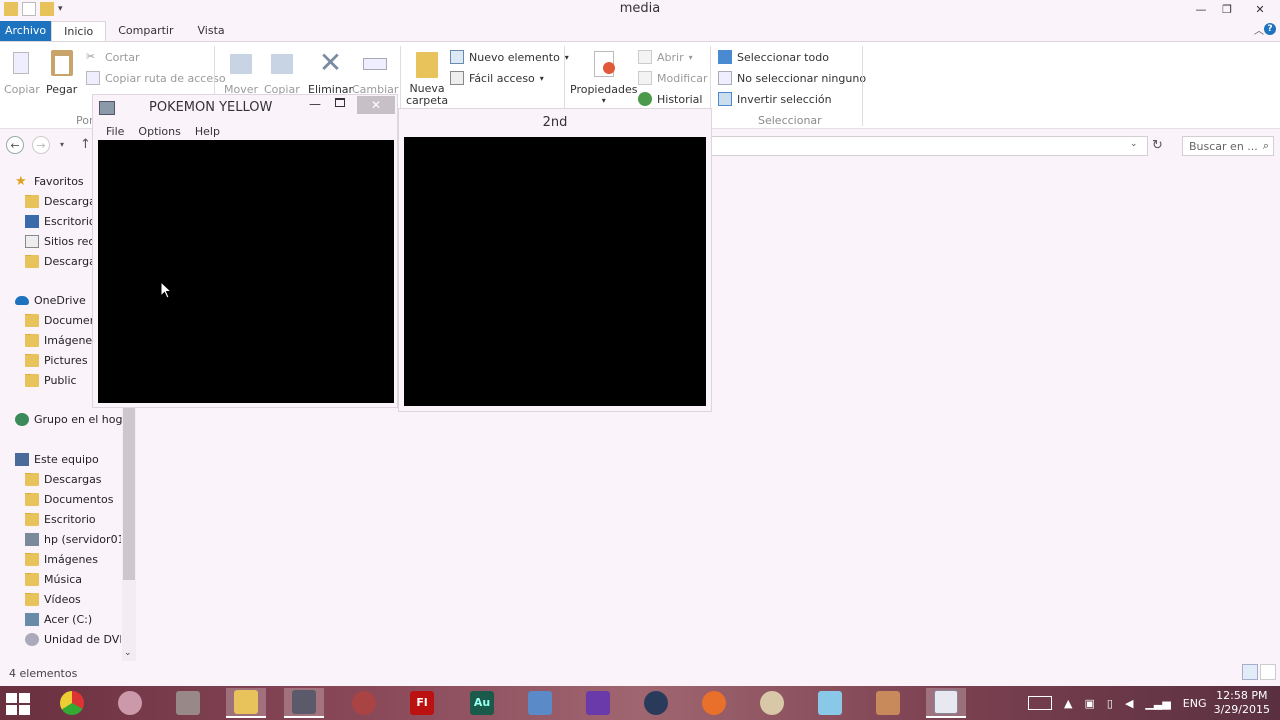  I want to click on forward-button: →, so click(41, 145).